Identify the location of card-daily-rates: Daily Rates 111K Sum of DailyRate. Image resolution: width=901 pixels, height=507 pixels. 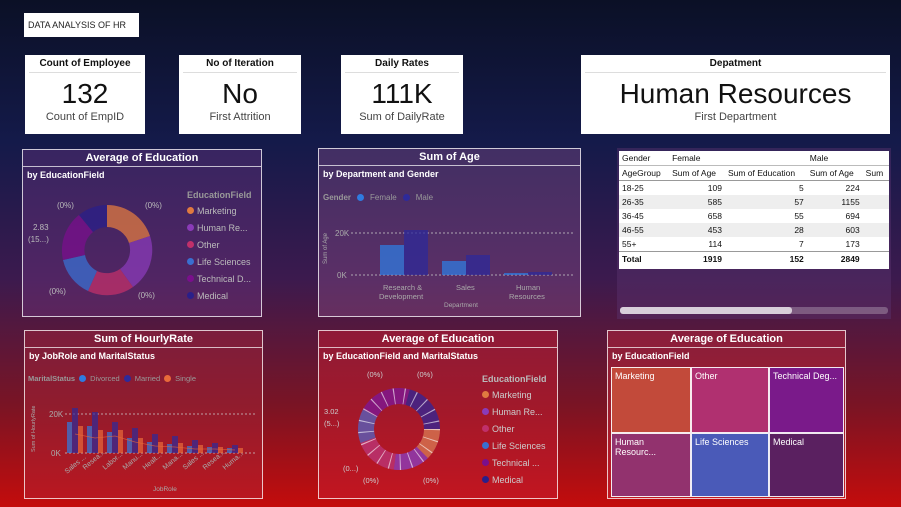
(402, 94).